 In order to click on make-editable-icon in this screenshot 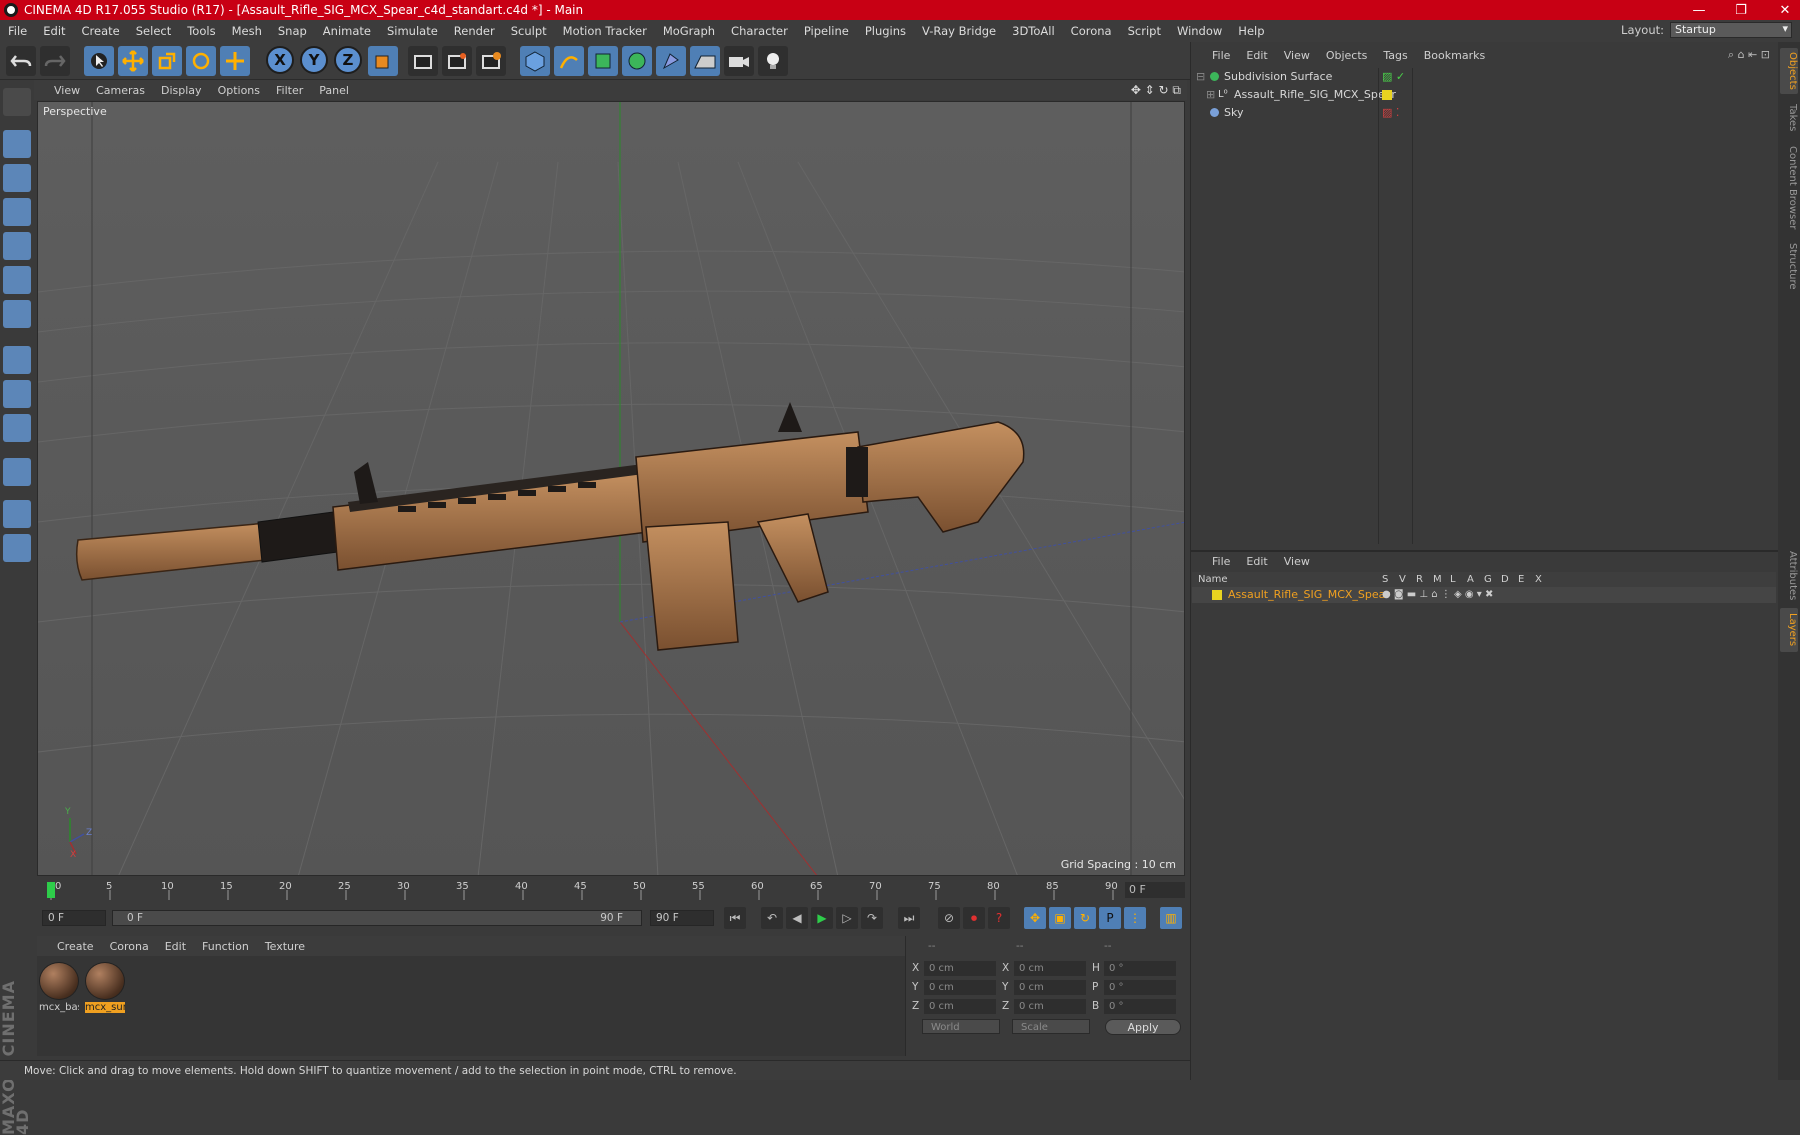, I will do `click(17, 102)`.